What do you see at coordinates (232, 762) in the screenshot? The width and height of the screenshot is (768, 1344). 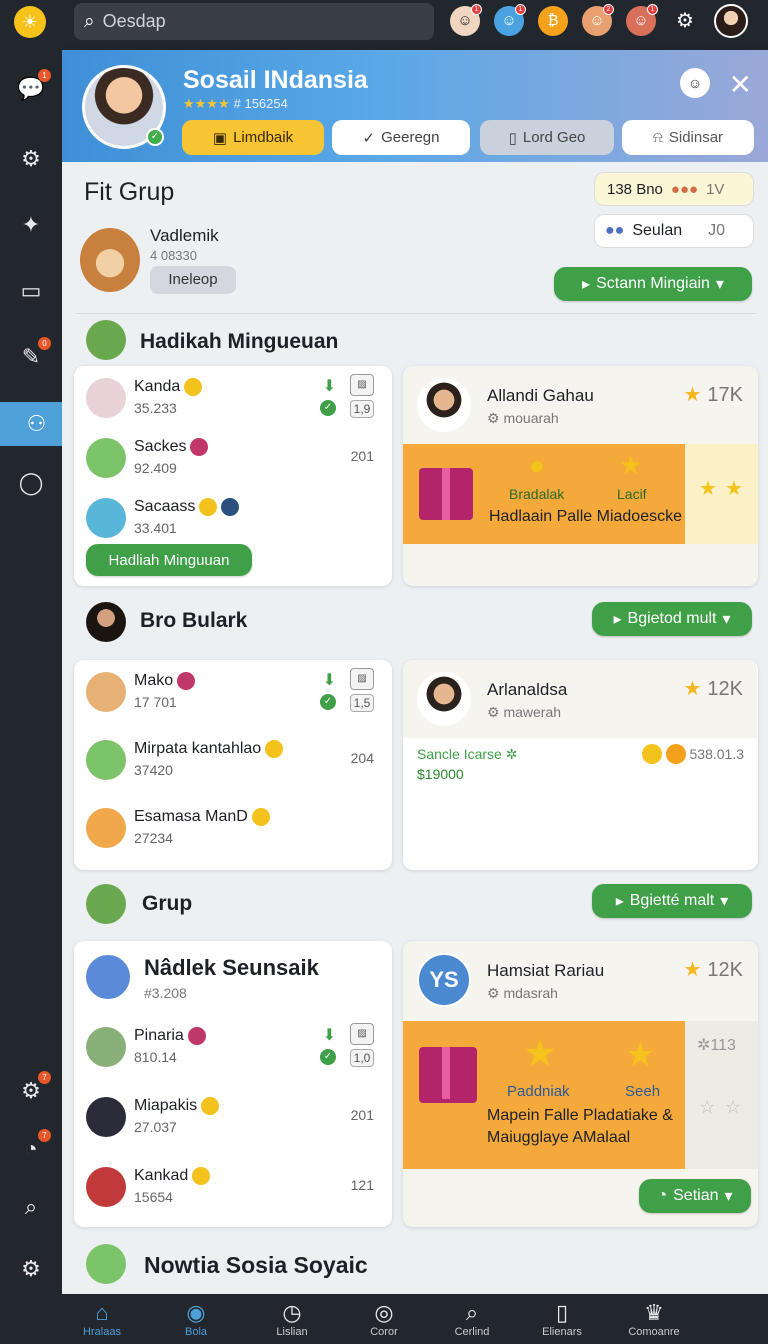 I see `list-item: Mirpata kantahlao 37420 204` at bounding box center [232, 762].